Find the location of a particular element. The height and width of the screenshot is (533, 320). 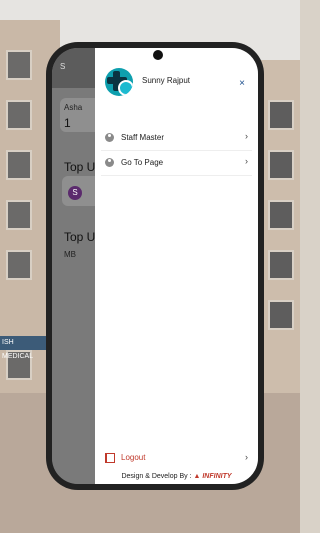

menu-label: Staff Master is located at coordinates (142, 137).